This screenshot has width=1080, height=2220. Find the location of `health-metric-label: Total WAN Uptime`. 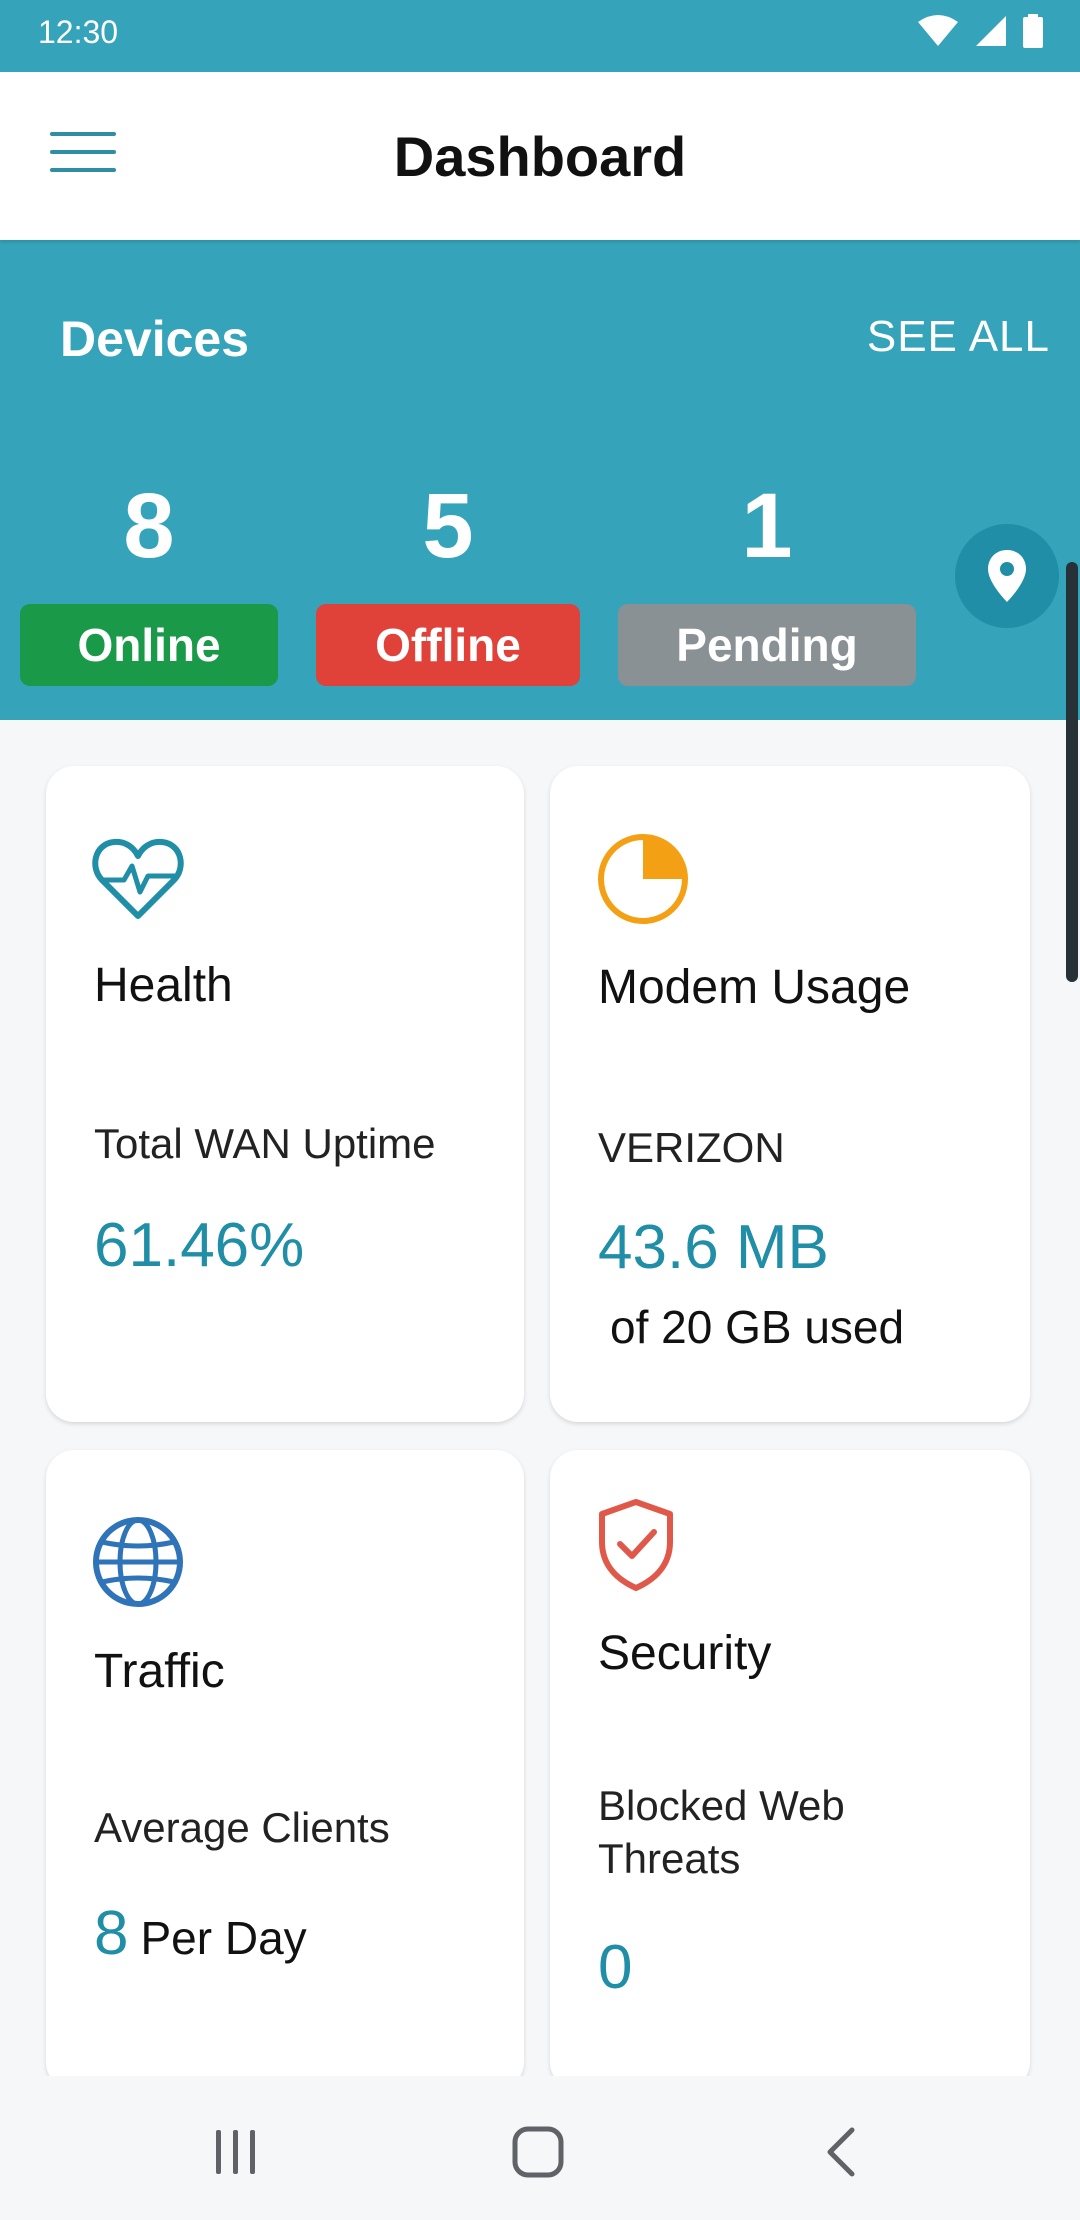

health-metric-label: Total WAN Uptime is located at coordinates (265, 1143).